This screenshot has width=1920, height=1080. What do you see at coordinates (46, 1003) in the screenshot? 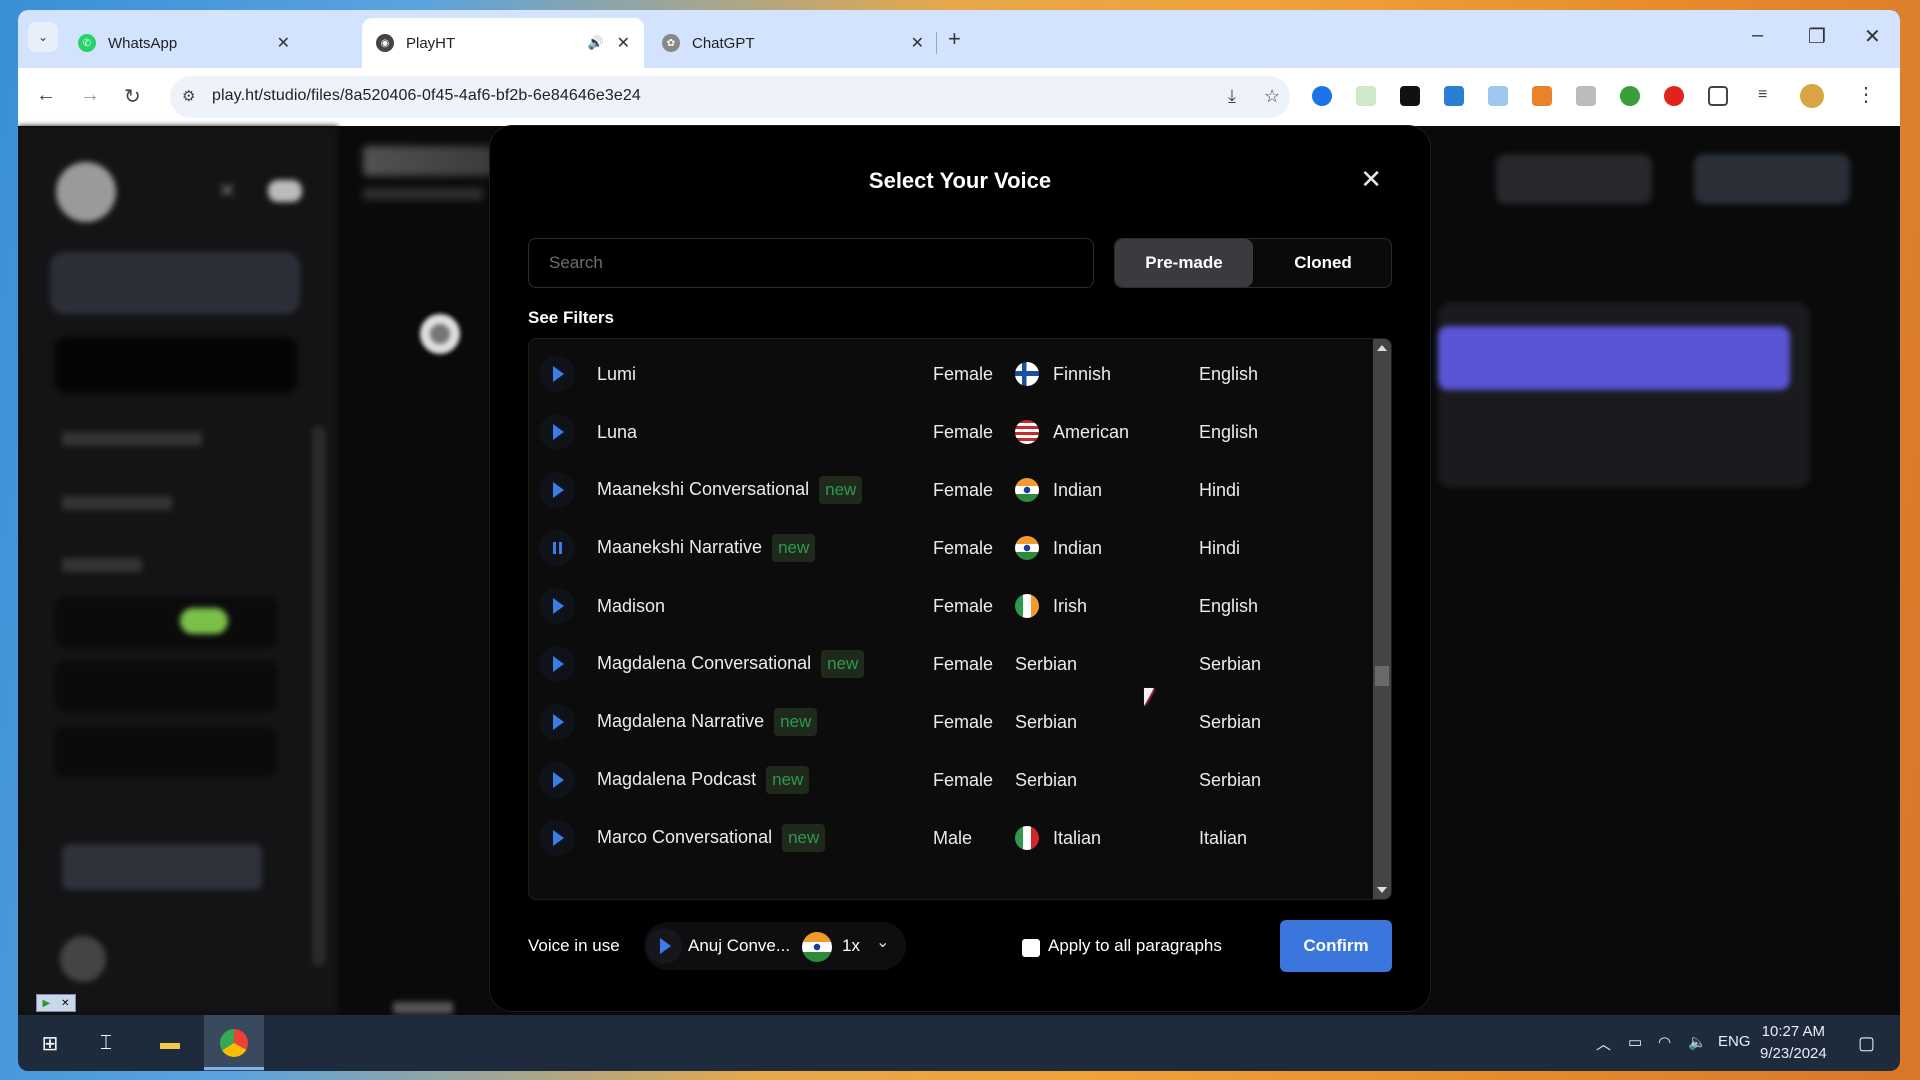
I see `mini-play-icon: ▶` at bounding box center [46, 1003].